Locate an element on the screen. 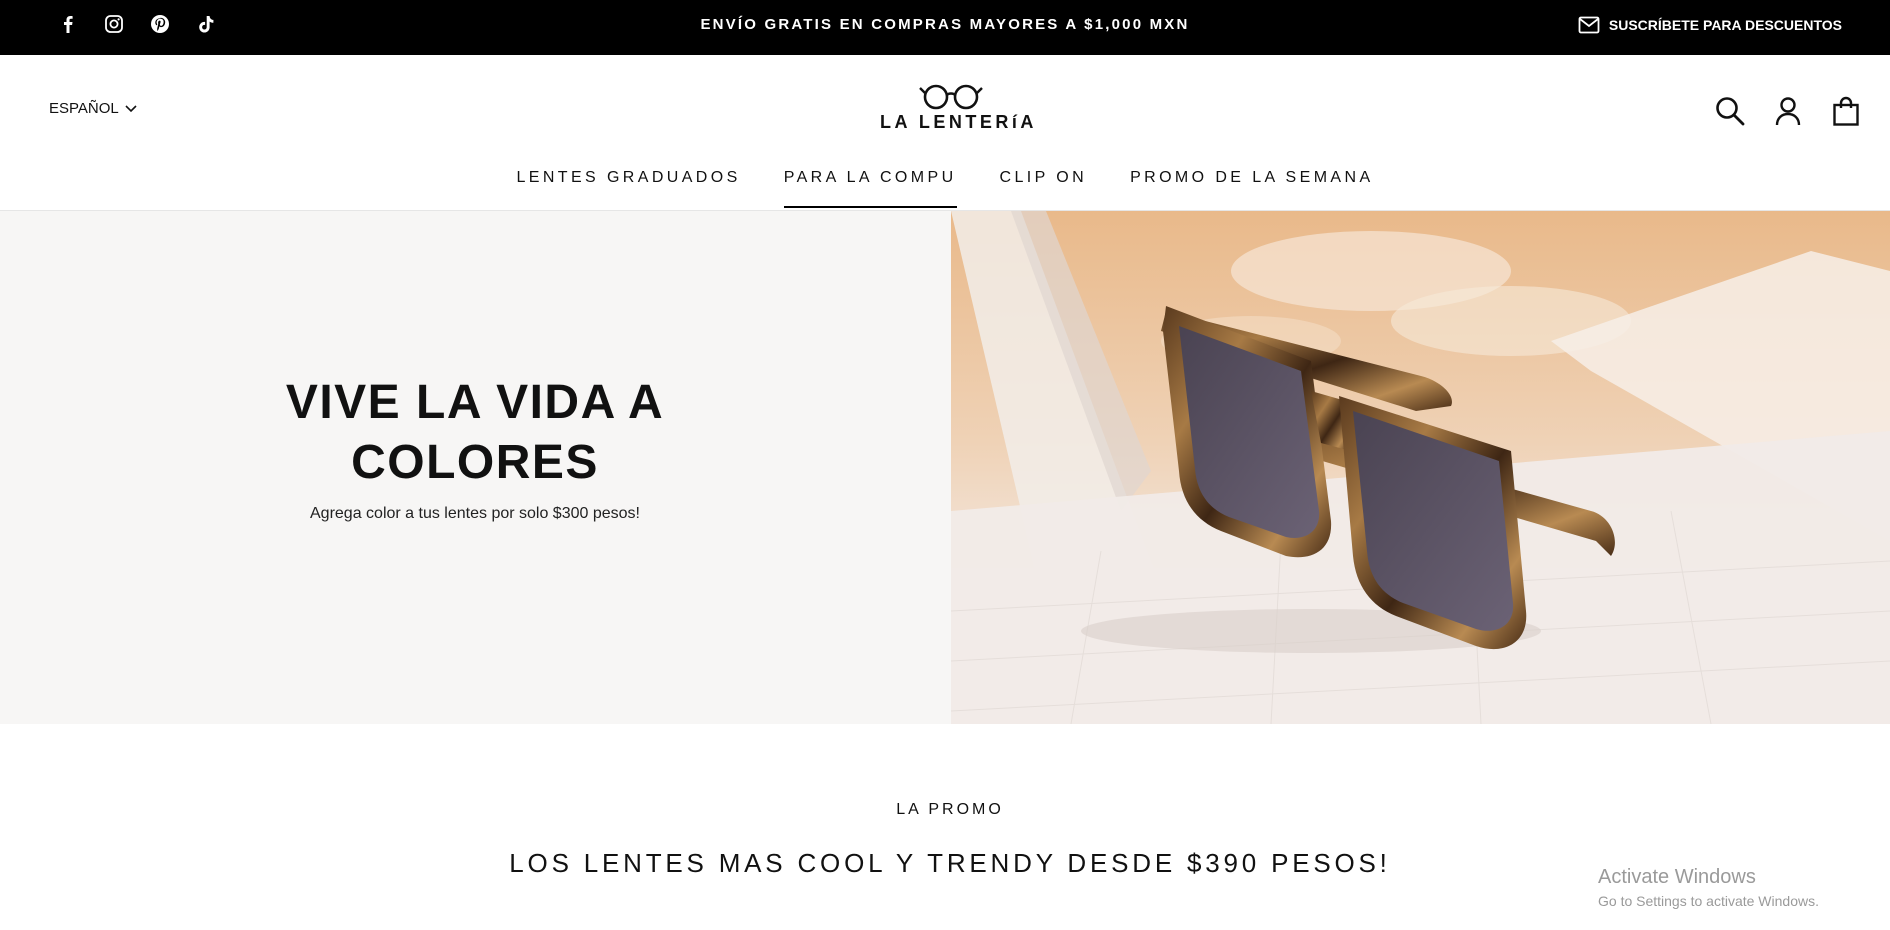 The height and width of the screenshot is (930, 1890). subscribe-link: SUSCRÍBETE PARA DESCUENTOS is located at coordinates (1710, 25).